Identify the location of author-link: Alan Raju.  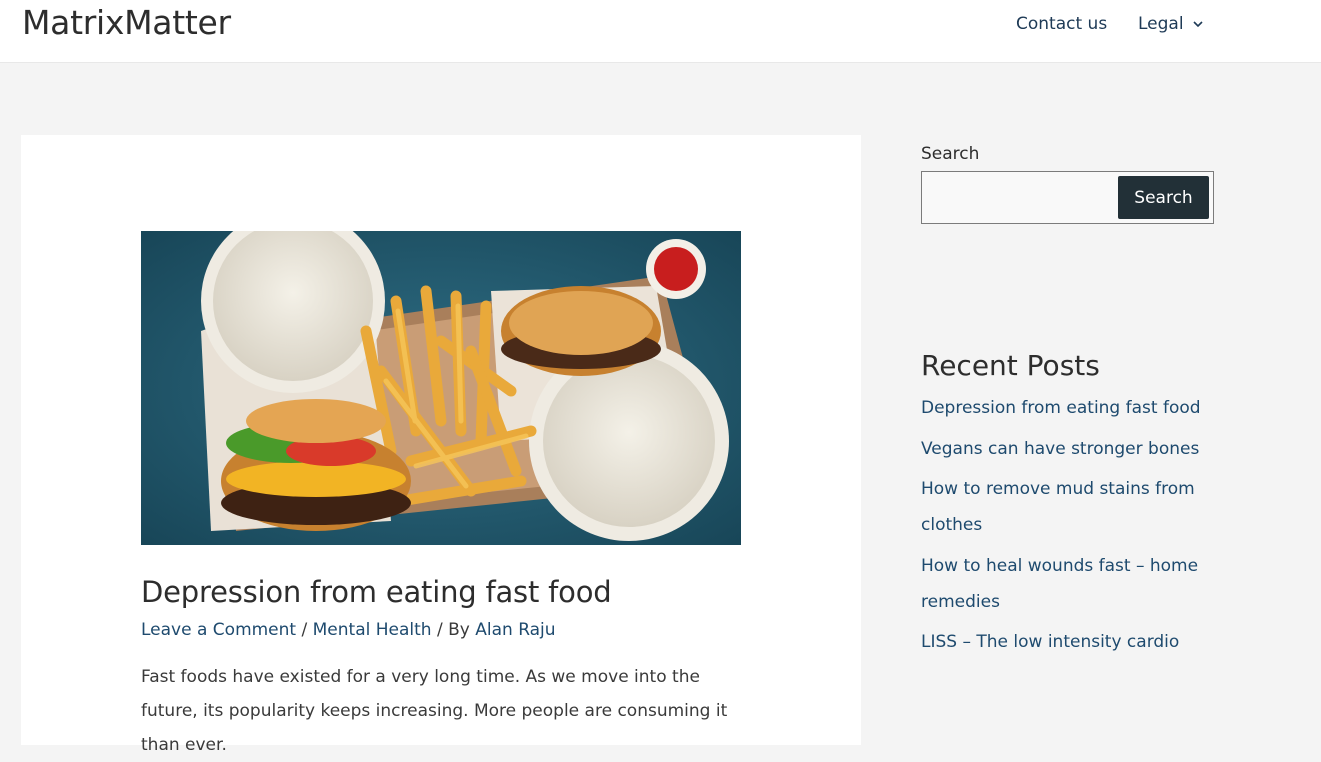
(515, 630).